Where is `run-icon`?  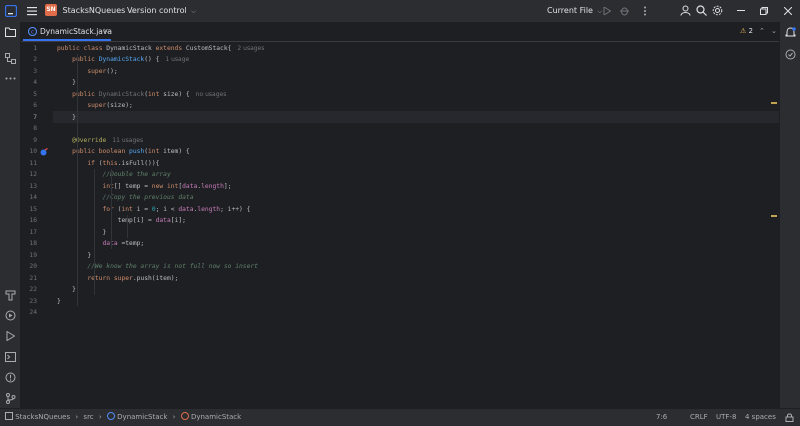 run-icon is located at coordinates (607, 11).